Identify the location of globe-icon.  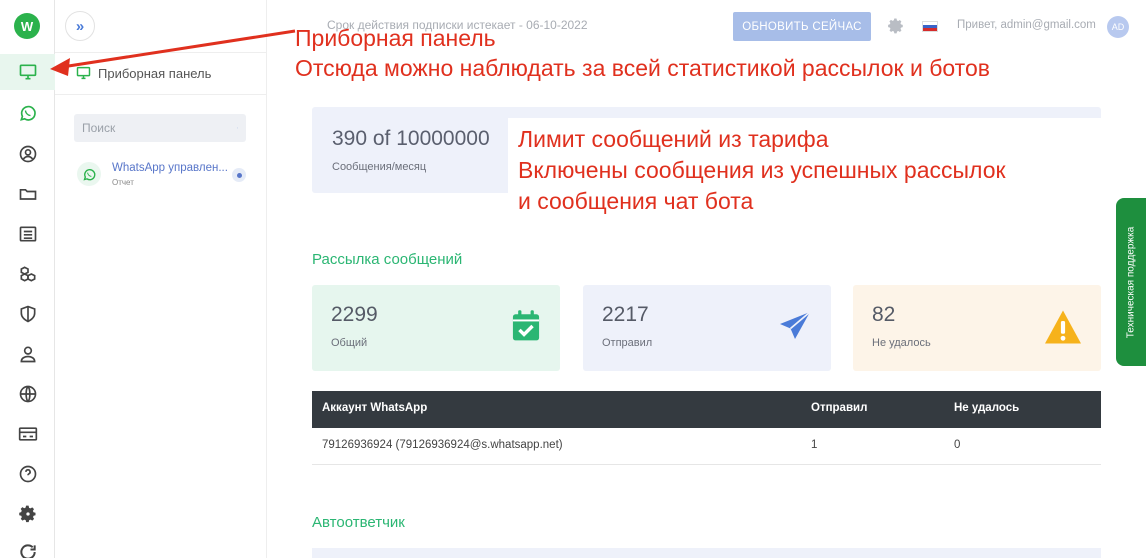
(27, 394).